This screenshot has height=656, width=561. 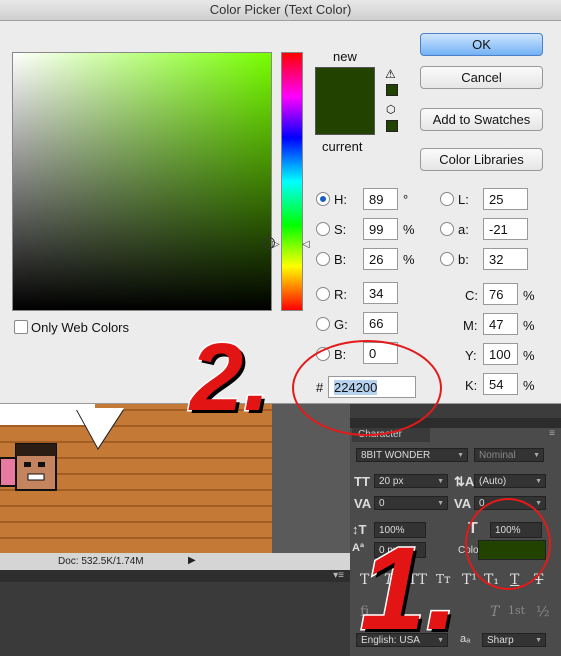 What do you see at coordinates (367, 388) in the screenshot?
I see `hex-highlight-circle` at bounding box center [367, 388].